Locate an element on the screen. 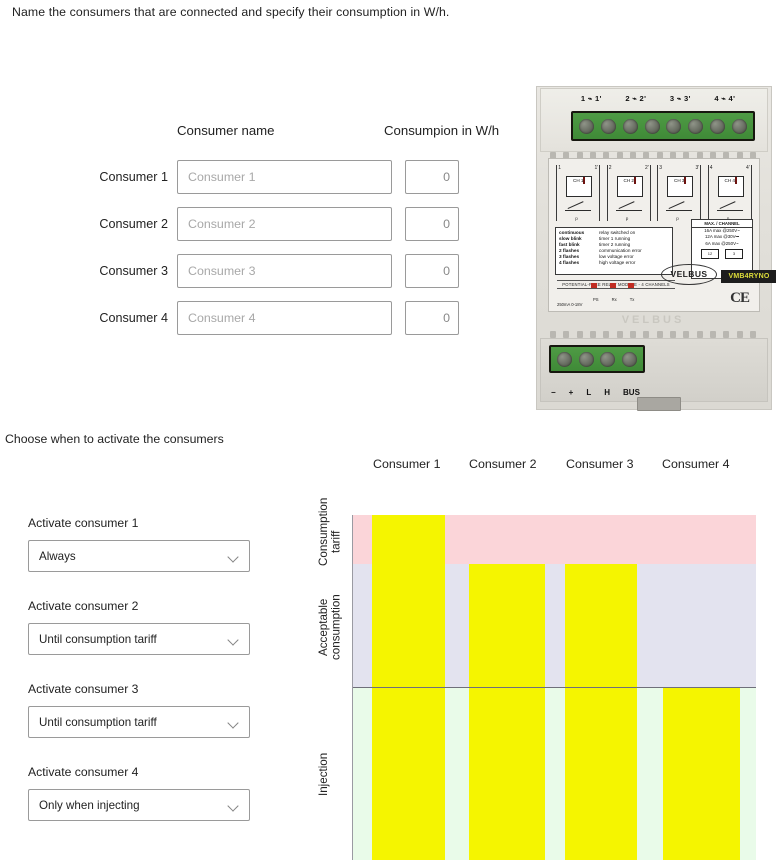 The height and width of the screenshot is (860, 776). spec-line-3: 6A max @250V~ is located at coordinates (722, 243).